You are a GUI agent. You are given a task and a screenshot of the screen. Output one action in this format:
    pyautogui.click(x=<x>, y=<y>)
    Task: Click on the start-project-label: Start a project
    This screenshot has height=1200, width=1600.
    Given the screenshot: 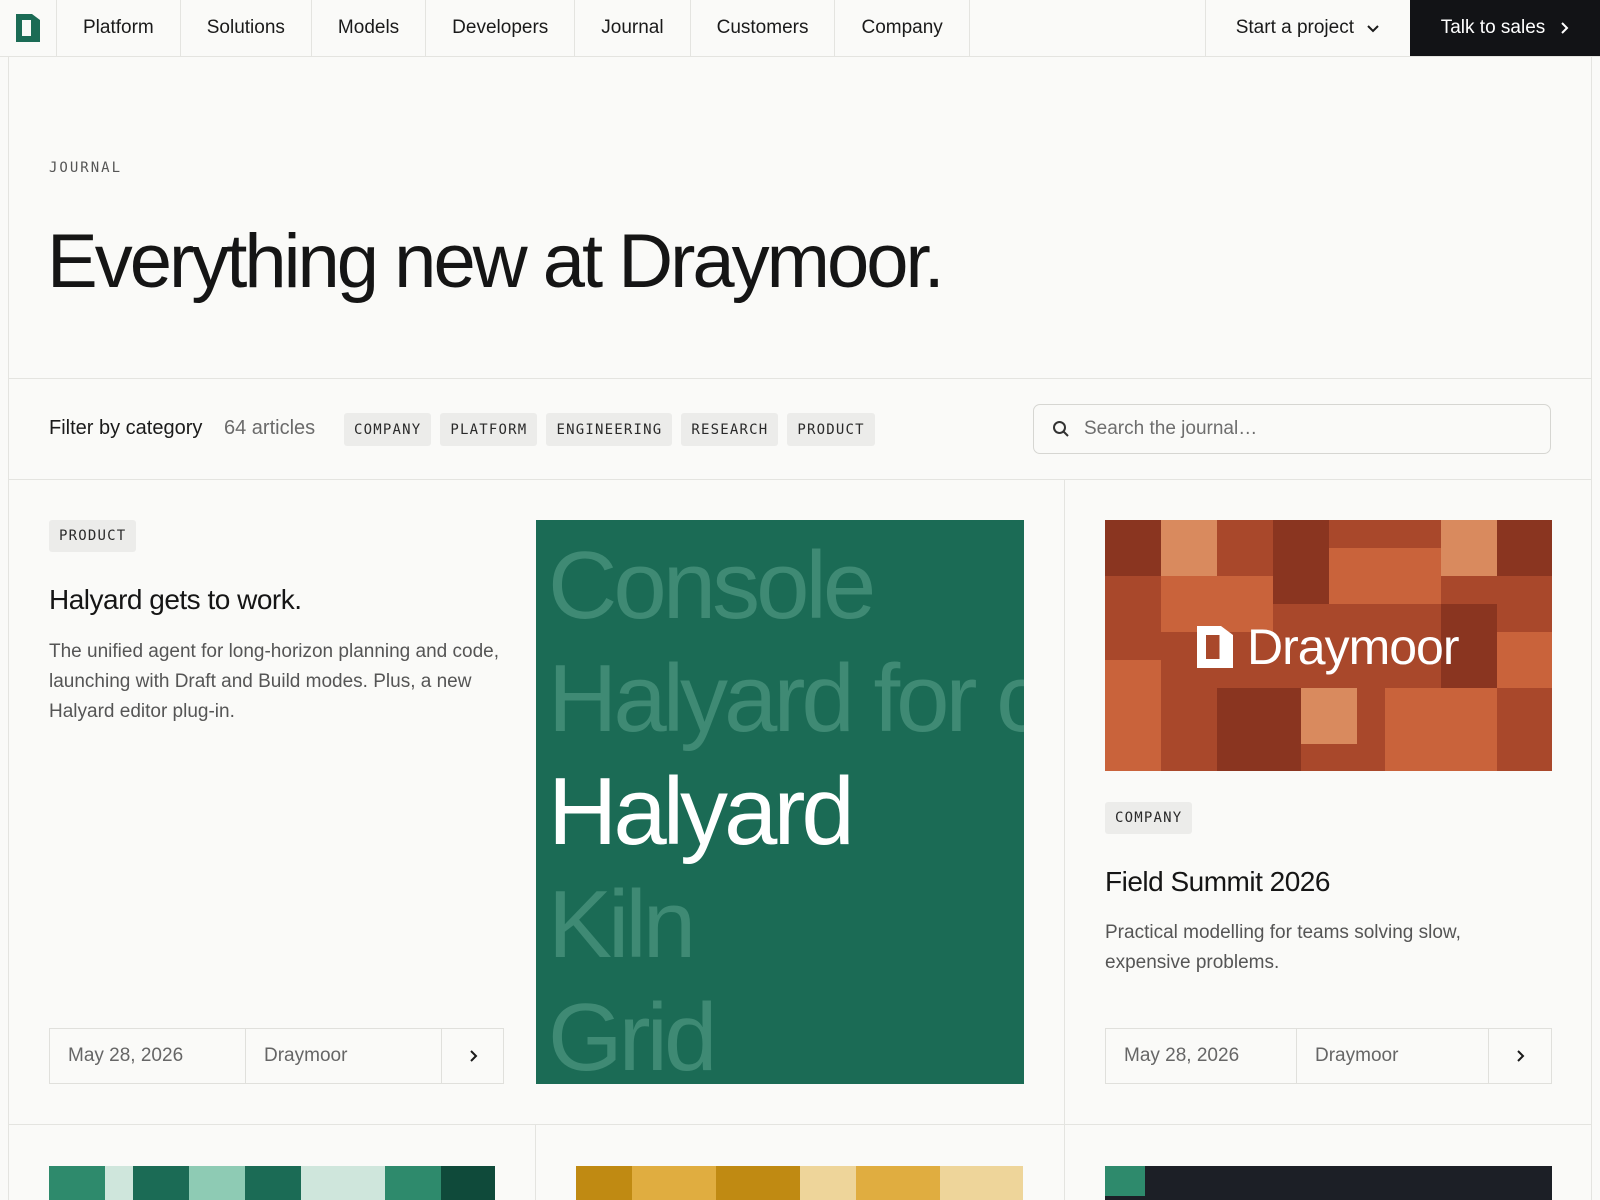 What is the action you would take?
    pyautogui.click(x=1294, y=27)
    